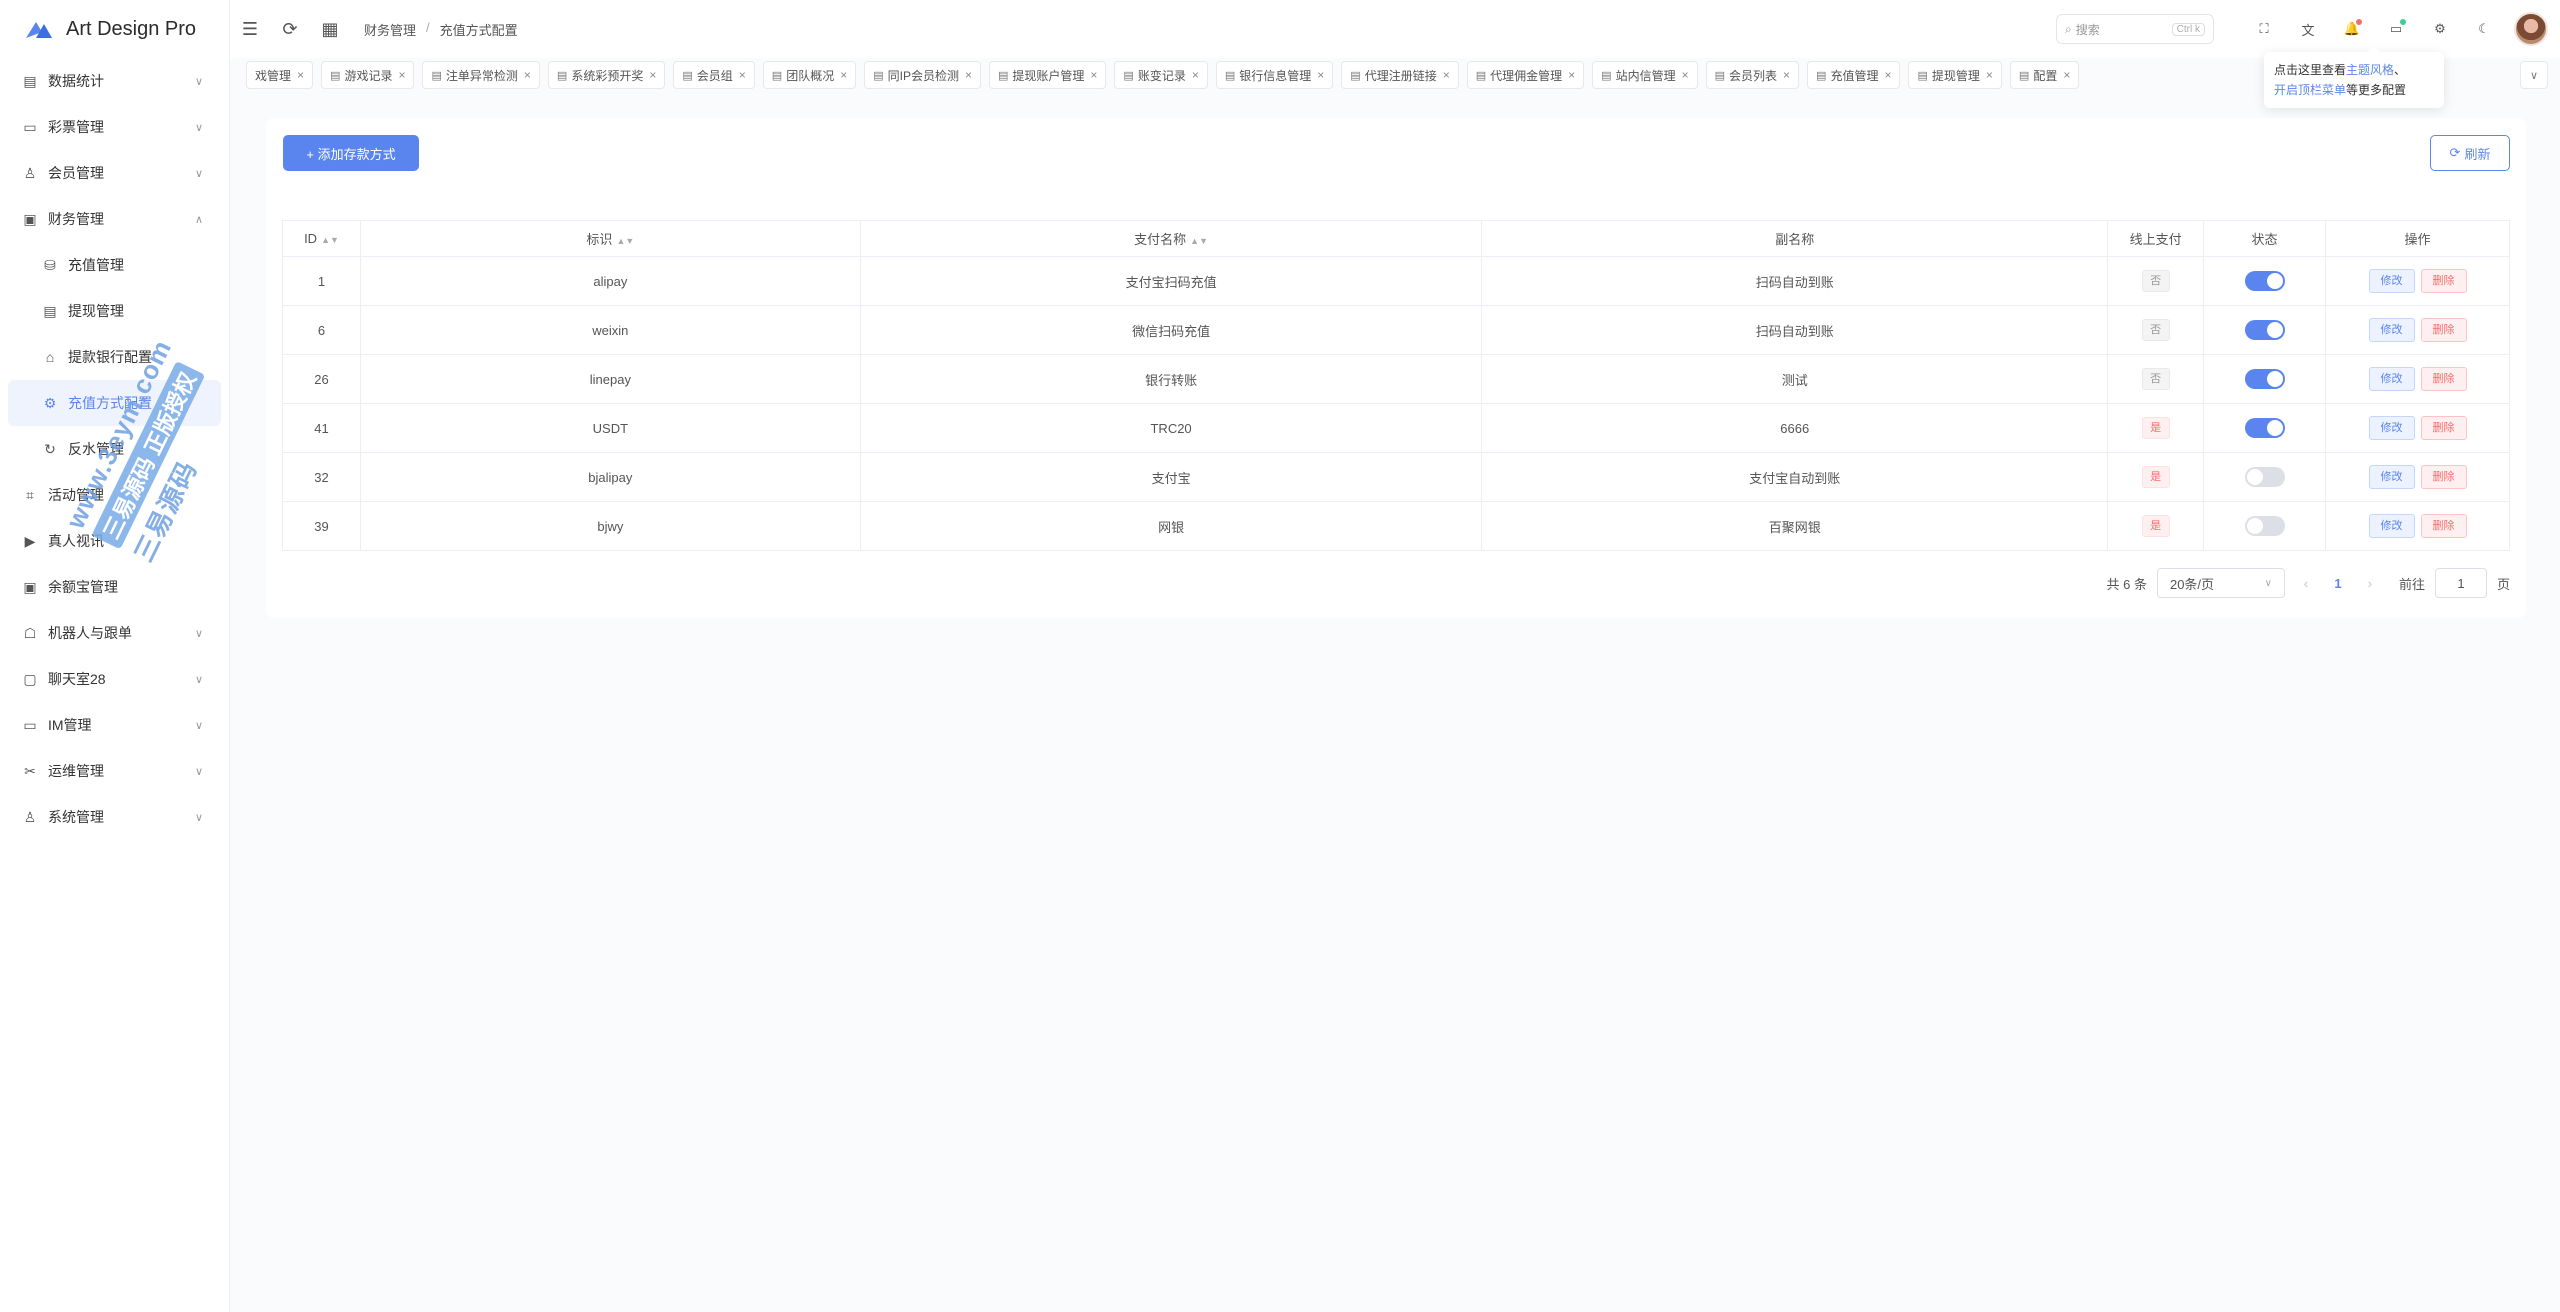  What do you see at coordinates (368, 75) in the screenshot?
I see `tab: ▤ 游戏记录 ×` at bounding box center [368, 75].